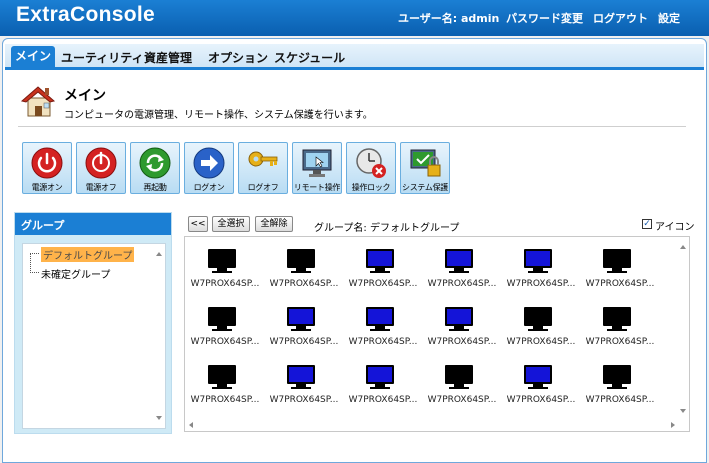  I want to click on page-description: コンピュータの電源管理、リモート操作、システム保護を行います。, so click(218, 115).